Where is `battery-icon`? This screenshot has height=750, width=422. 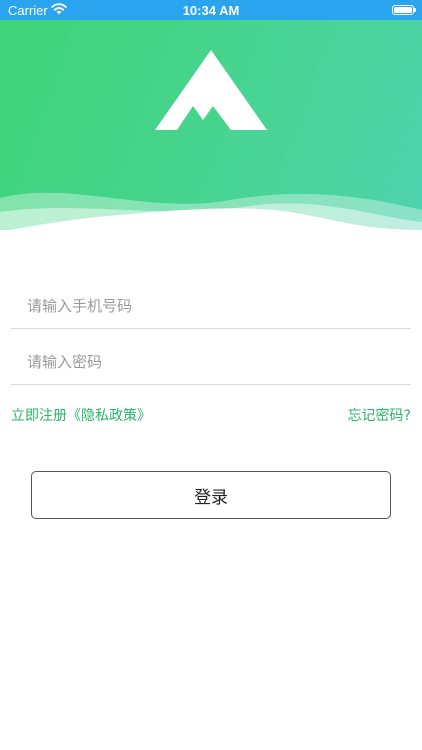
battery-icon is located at coordinates (404, 10).